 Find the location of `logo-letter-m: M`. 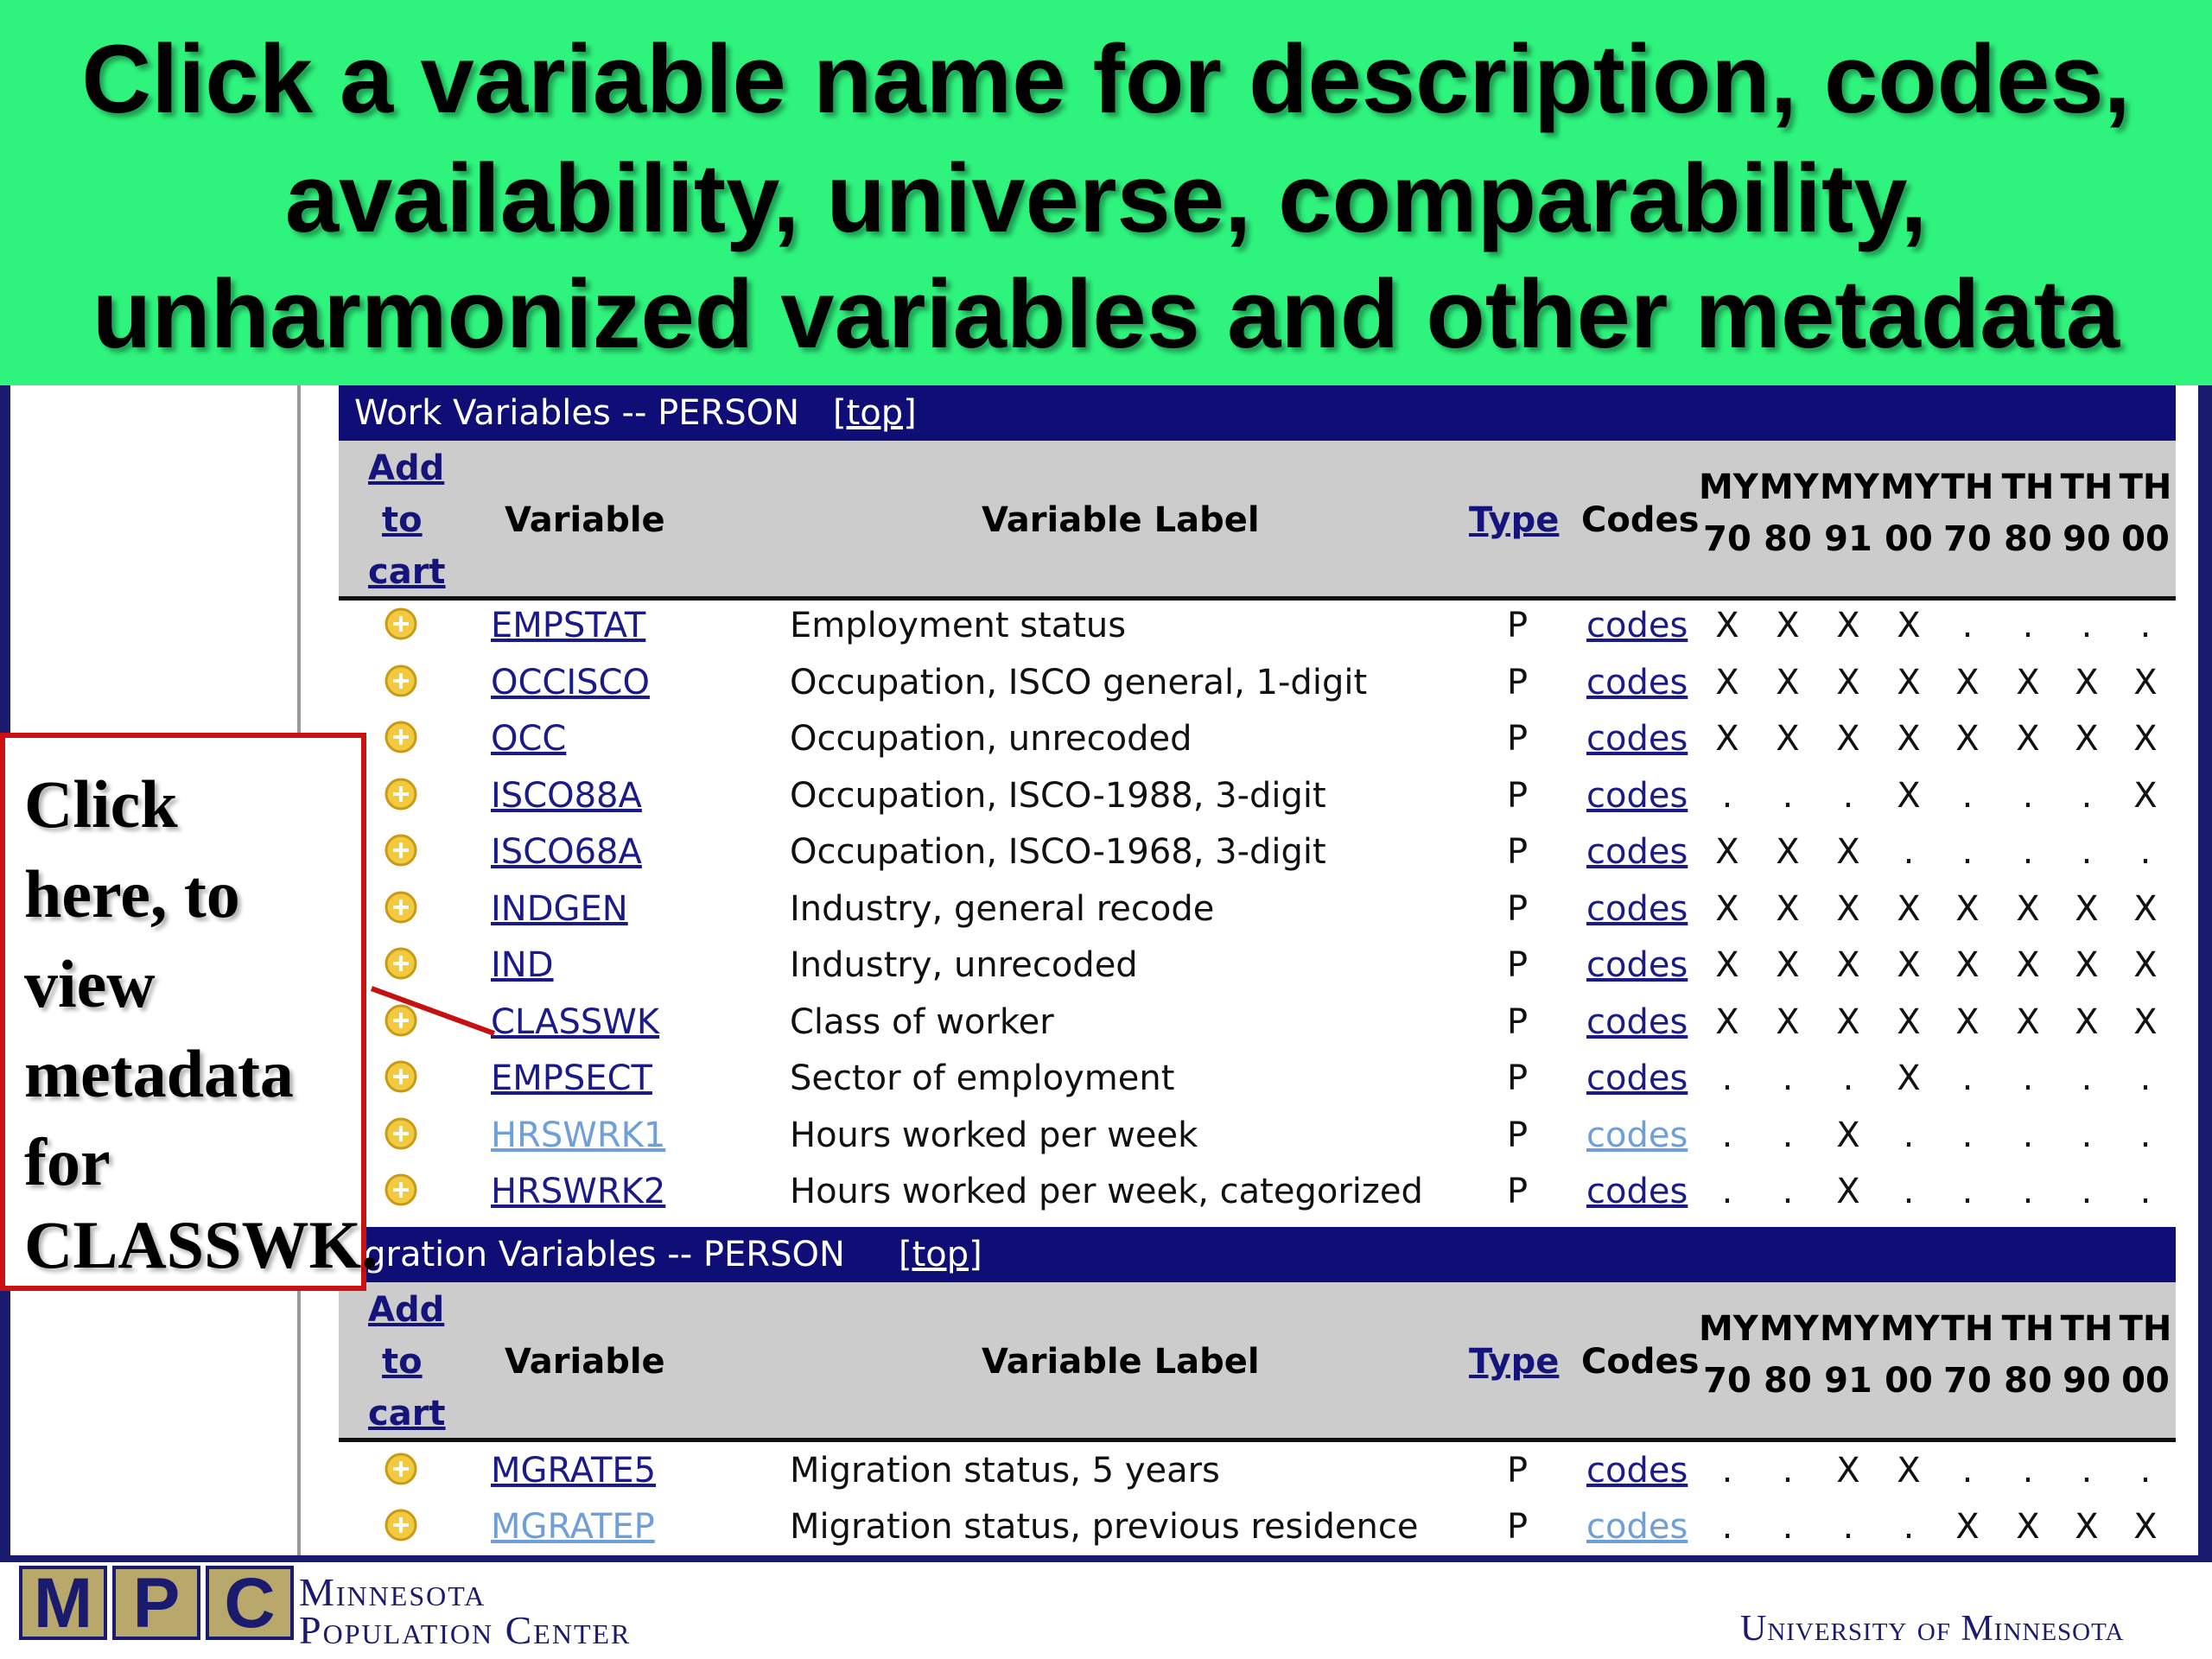

logo-letter-m: M is located at coordinates (63, 1603).